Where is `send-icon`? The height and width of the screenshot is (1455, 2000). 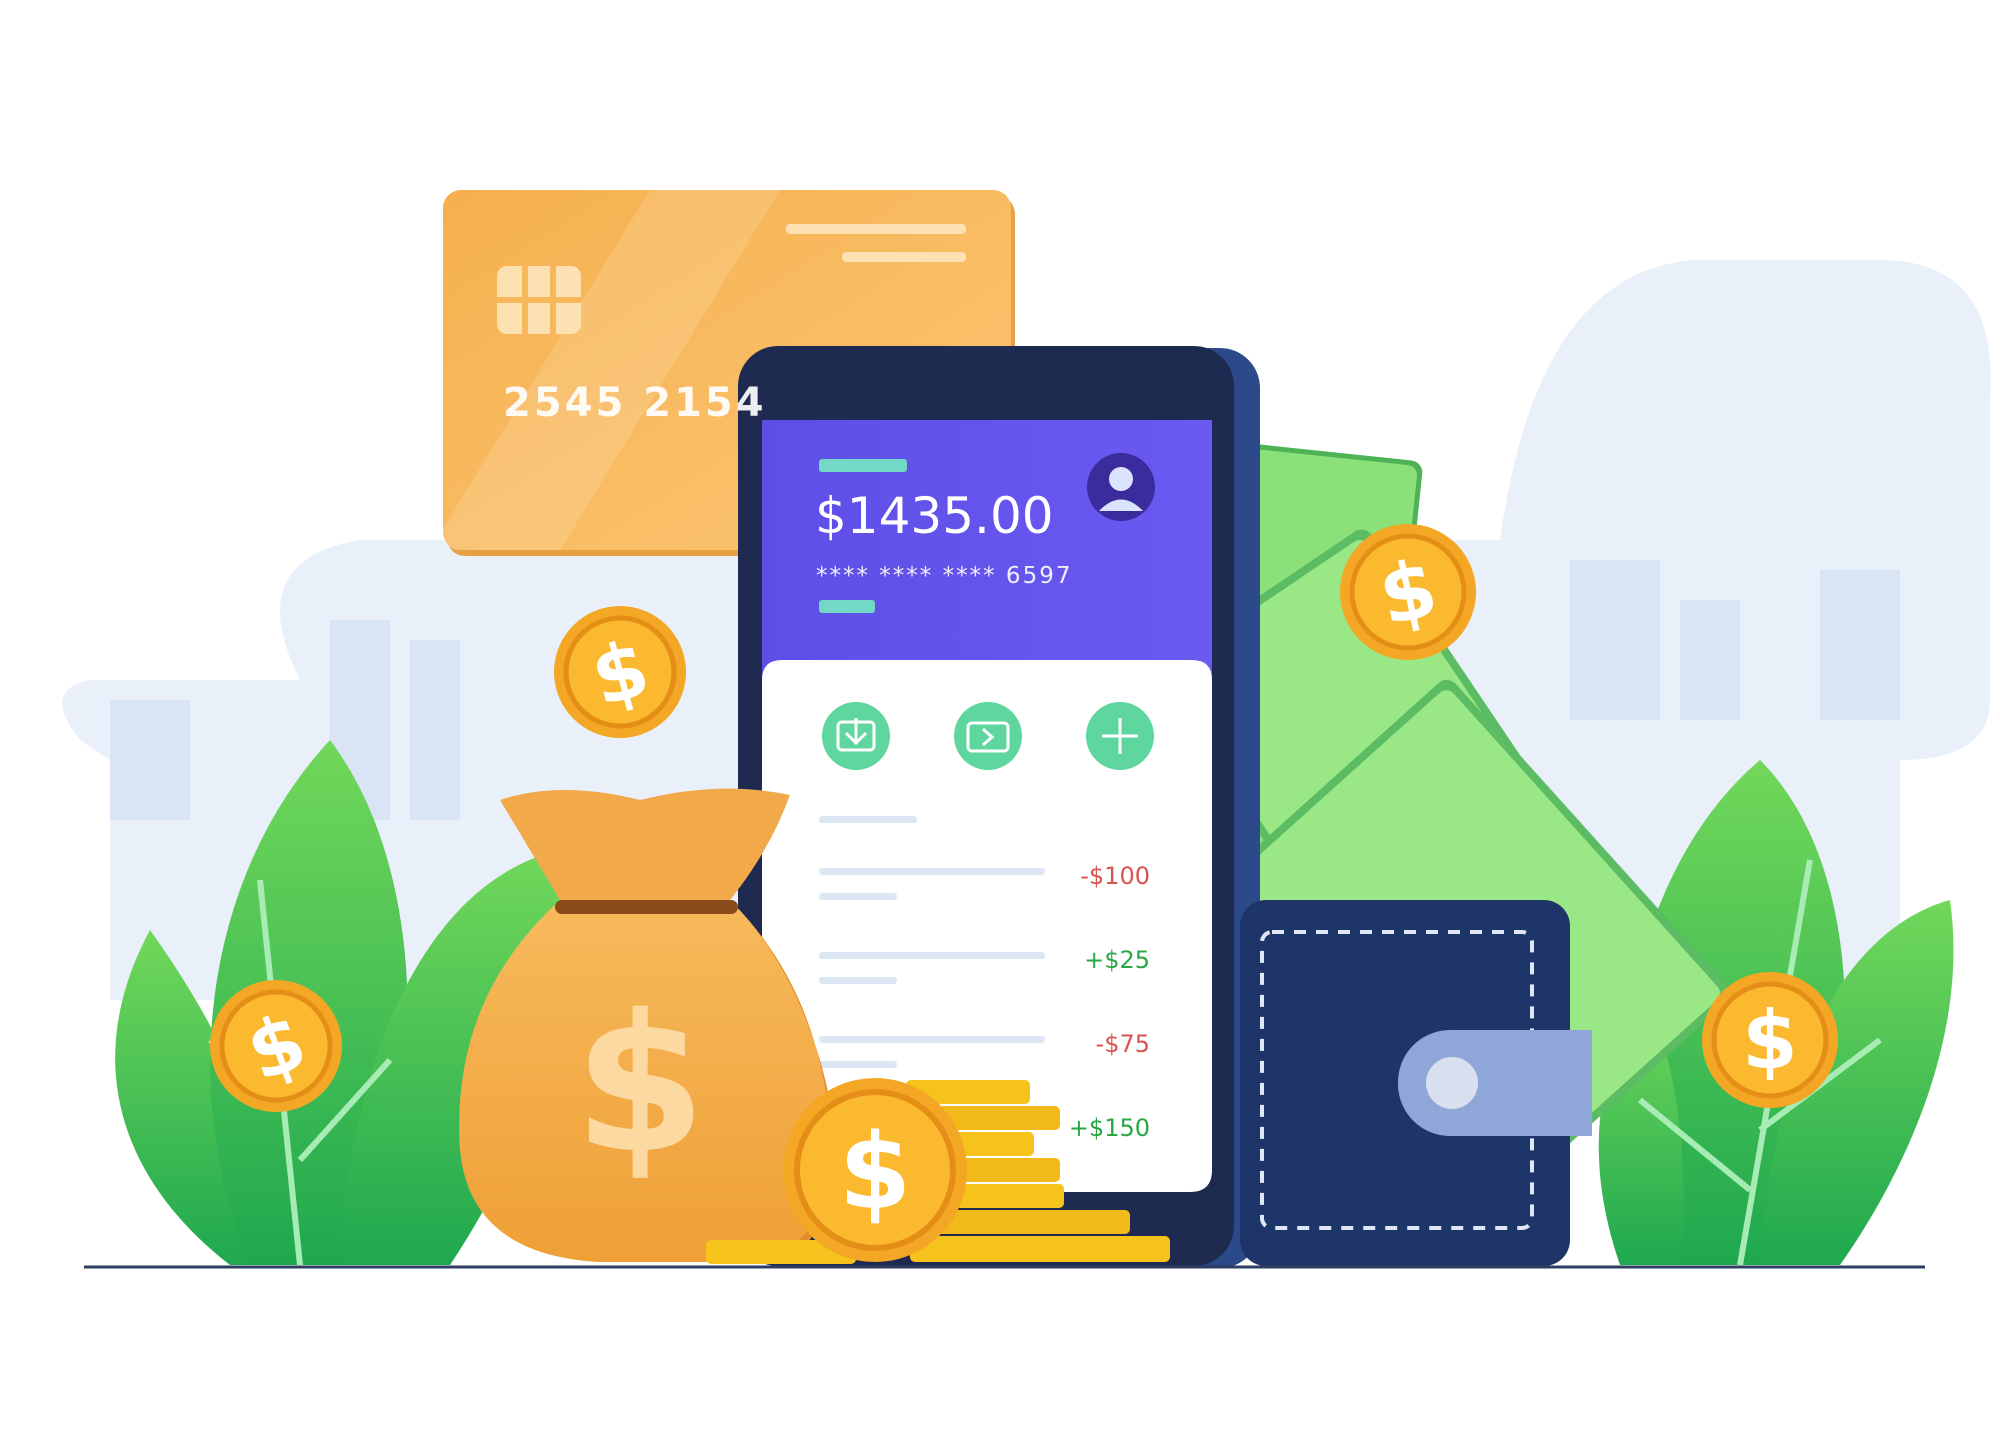
send-icon is located at coordinates (988, 736).